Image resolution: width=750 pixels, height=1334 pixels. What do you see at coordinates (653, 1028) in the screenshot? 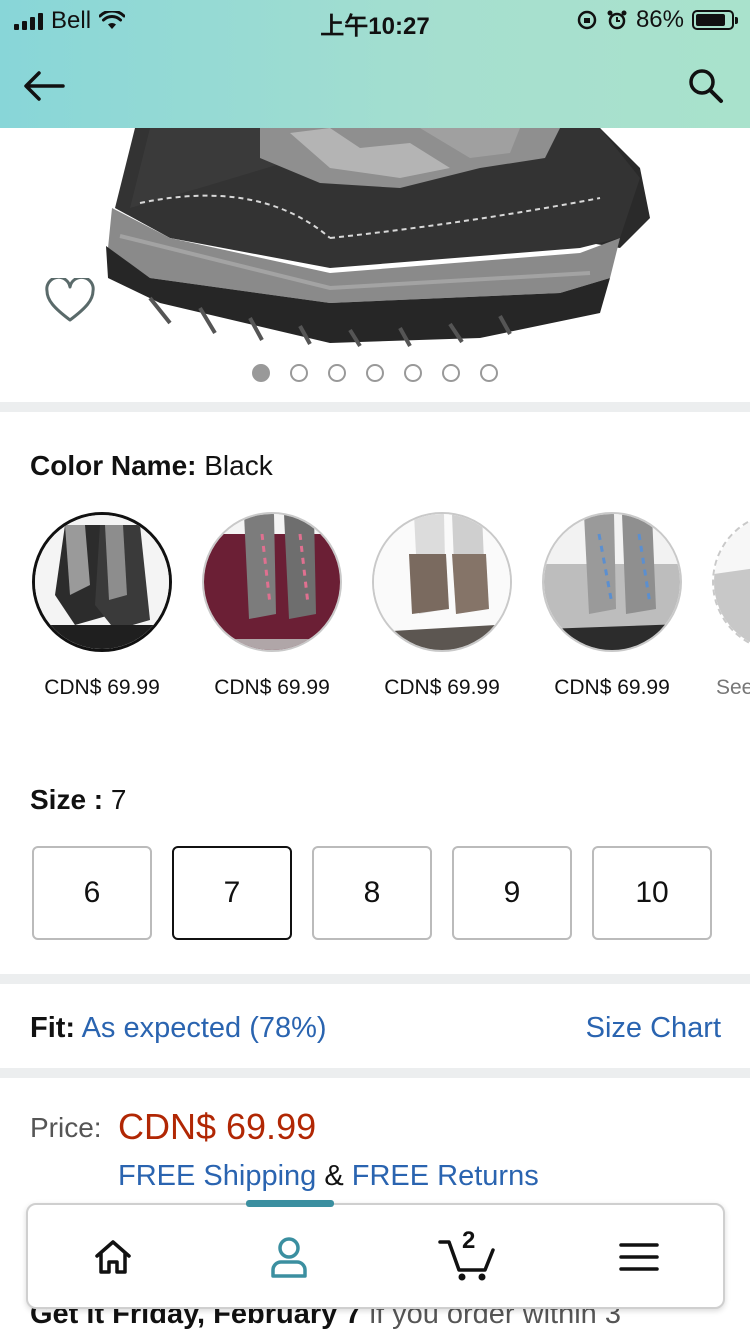
I see `size-chart-link: Size Chart` at bounding box center [653, 1028].